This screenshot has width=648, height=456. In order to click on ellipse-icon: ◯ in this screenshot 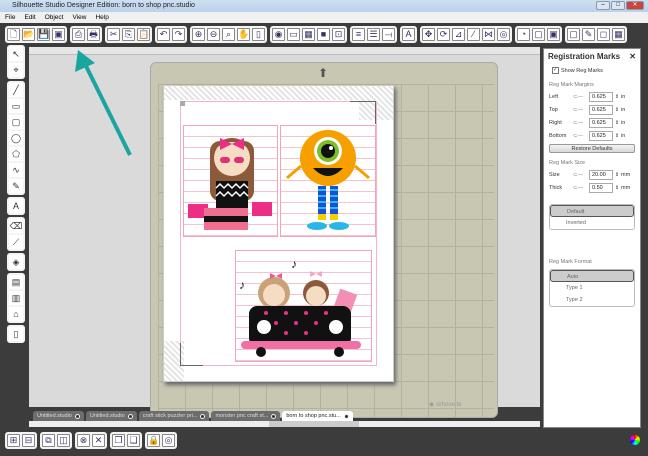, I will do `click(16, 138)`.